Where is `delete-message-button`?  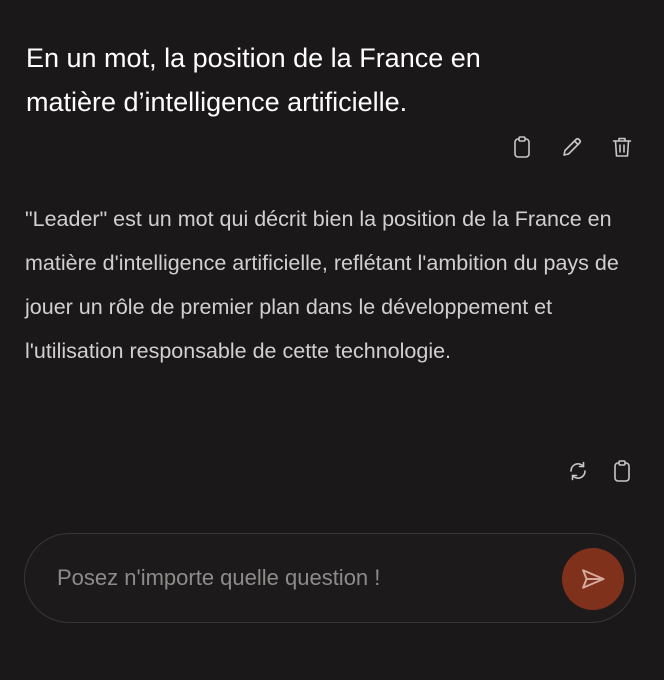
delete-message-button is located at coordinates (622, 147).